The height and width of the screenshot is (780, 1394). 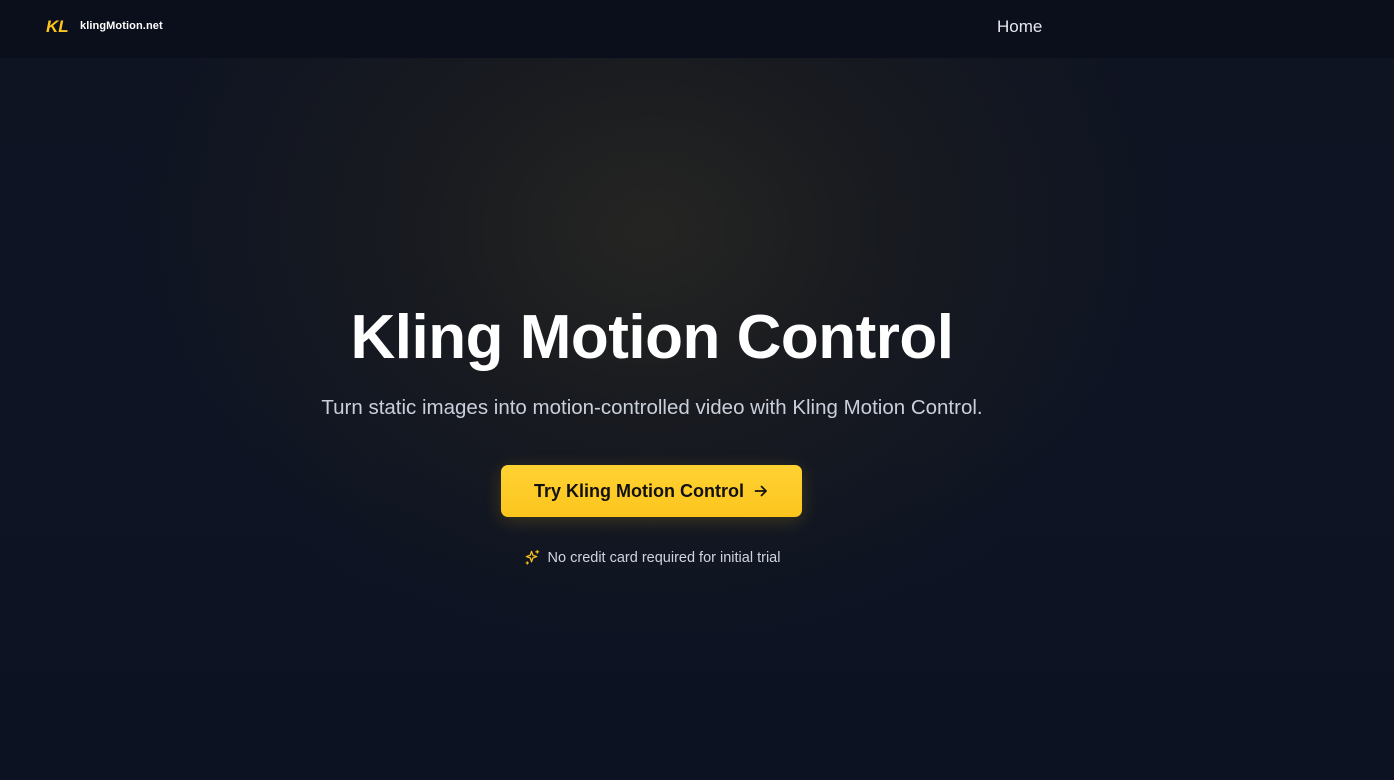 I want to click on try-kling-motion-control-button: Try Kling Motion Control, so click(x=651, y=491).